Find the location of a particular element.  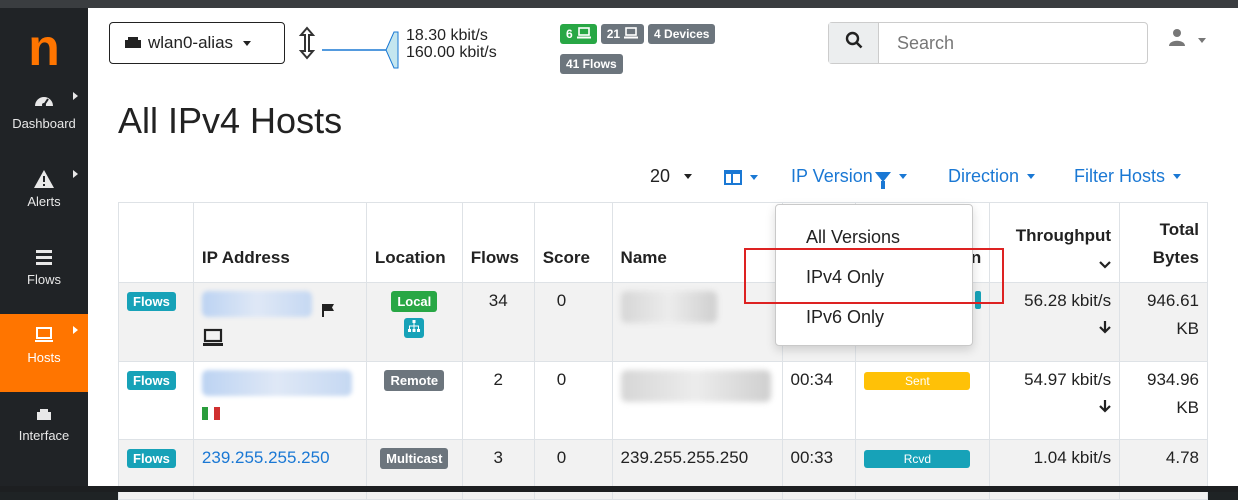

top-navbar: wlan0-alias 18.30 kbit/s 160.00 kbit/s 6 is located at coordinates (663, 45).